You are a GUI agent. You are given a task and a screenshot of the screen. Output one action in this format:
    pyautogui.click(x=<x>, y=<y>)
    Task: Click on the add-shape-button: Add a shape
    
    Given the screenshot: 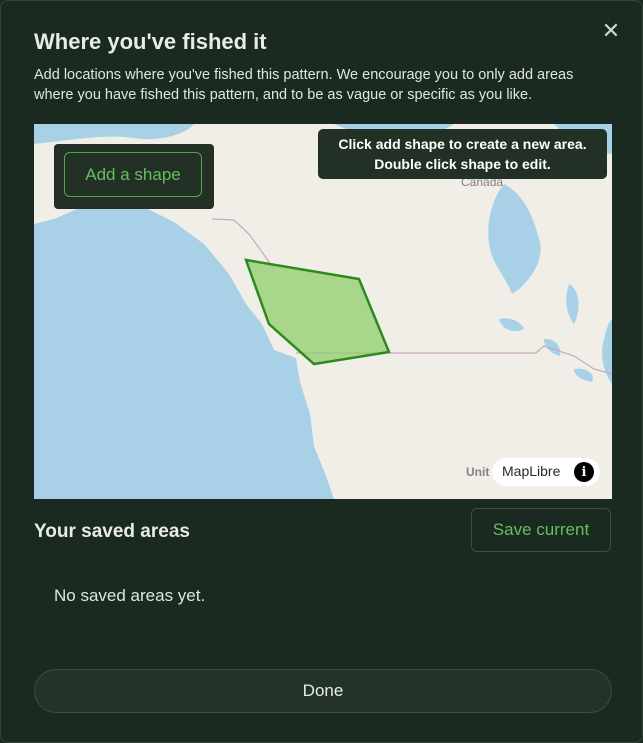 What is the action you would take?
    pyautogui.click(x=133, y=174)
    